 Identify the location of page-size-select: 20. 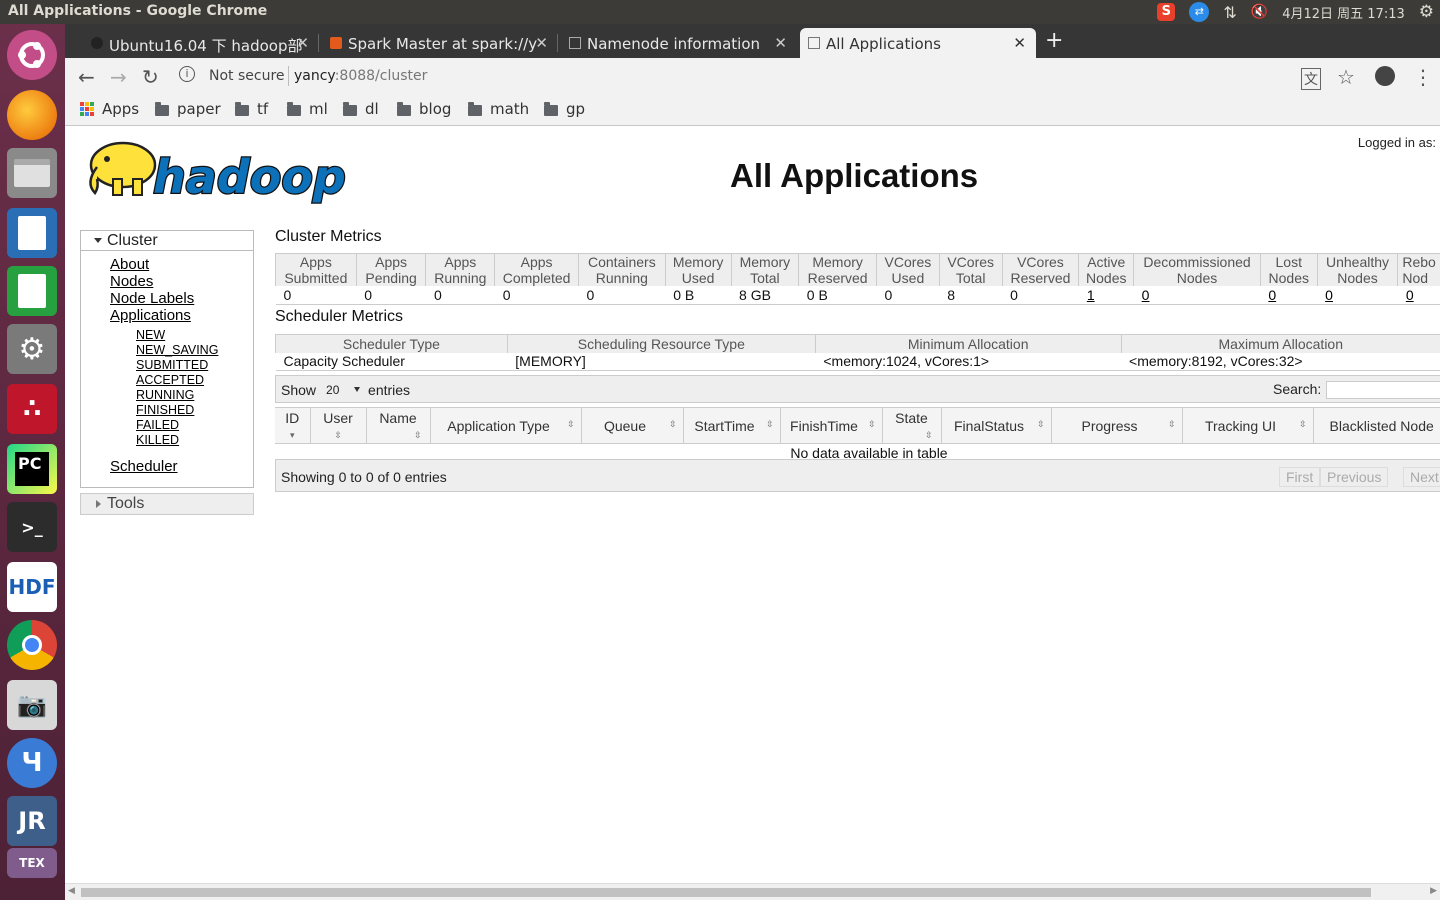
(342, 390).